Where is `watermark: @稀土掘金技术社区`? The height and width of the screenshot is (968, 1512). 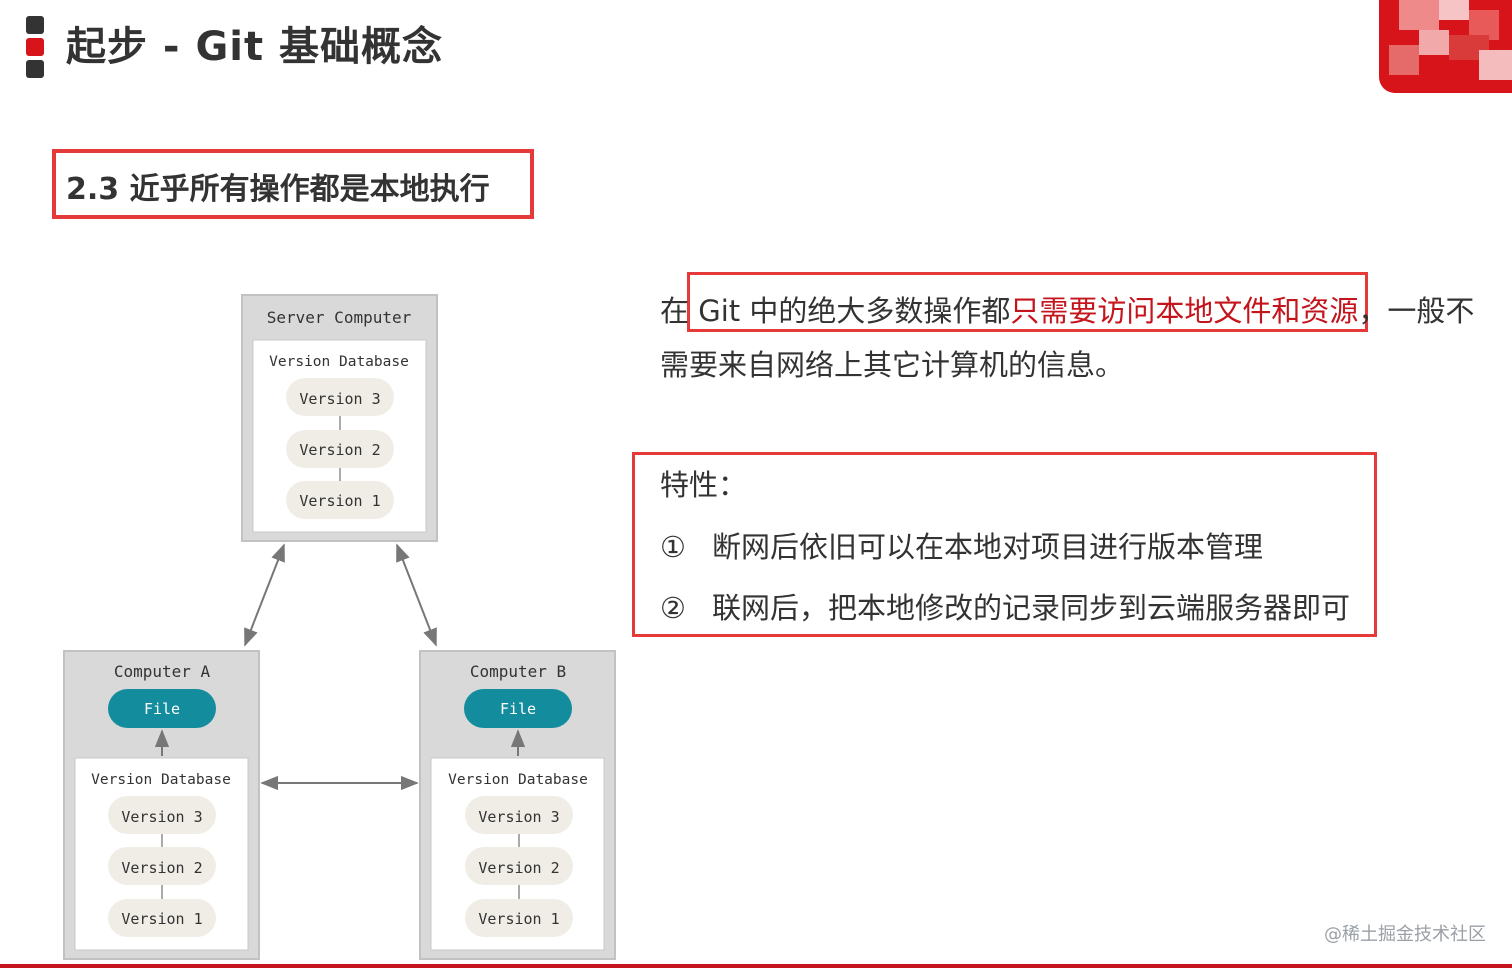 watermark: @稀土掘金技术社区 is located at coordinates (1405, 934).